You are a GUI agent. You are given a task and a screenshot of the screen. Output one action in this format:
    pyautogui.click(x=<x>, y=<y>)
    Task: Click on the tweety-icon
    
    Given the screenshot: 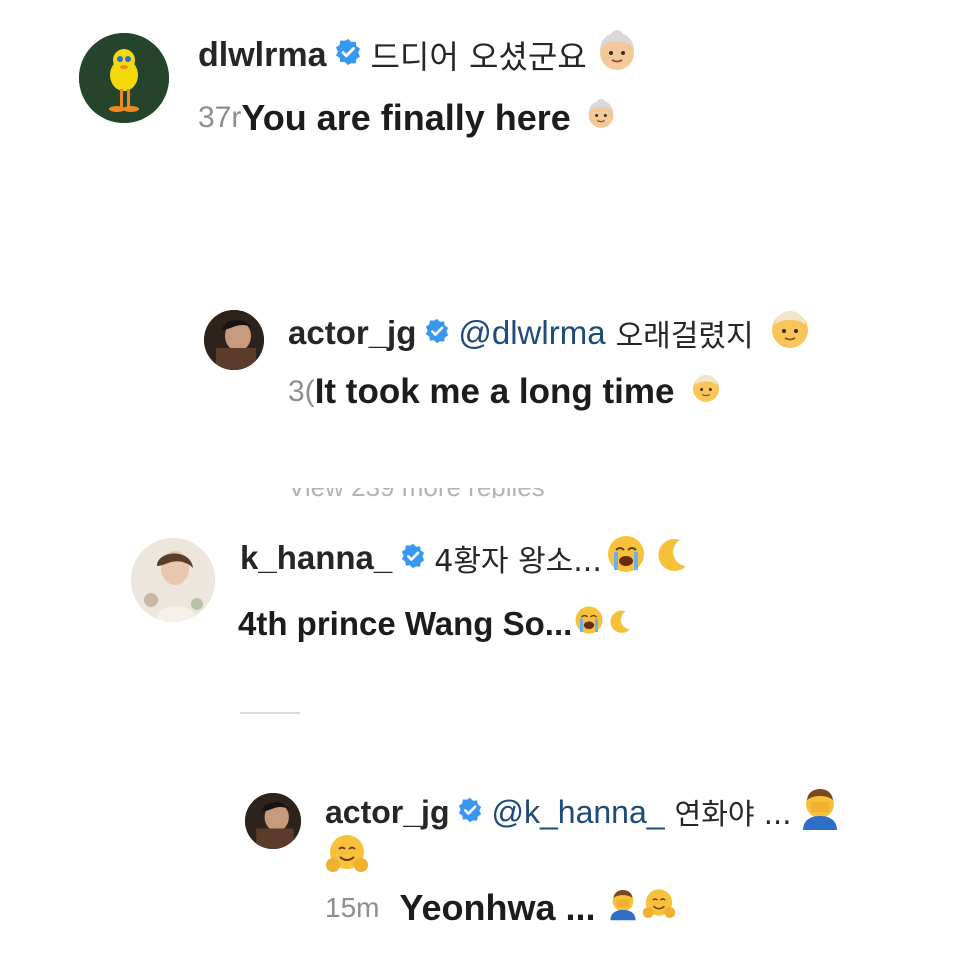 What is the action you would take?
    pyautogui.click(x=124, y=78)
    